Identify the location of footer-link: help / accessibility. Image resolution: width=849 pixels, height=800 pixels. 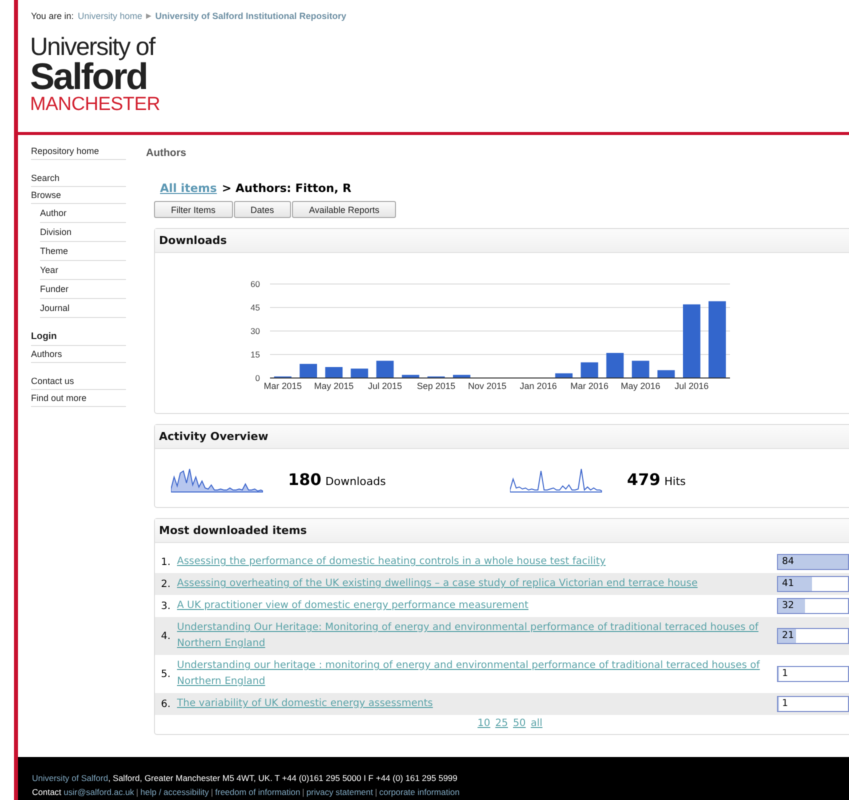
(174, 792).